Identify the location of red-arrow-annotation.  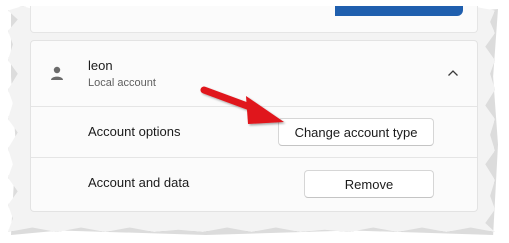
(242, 105).